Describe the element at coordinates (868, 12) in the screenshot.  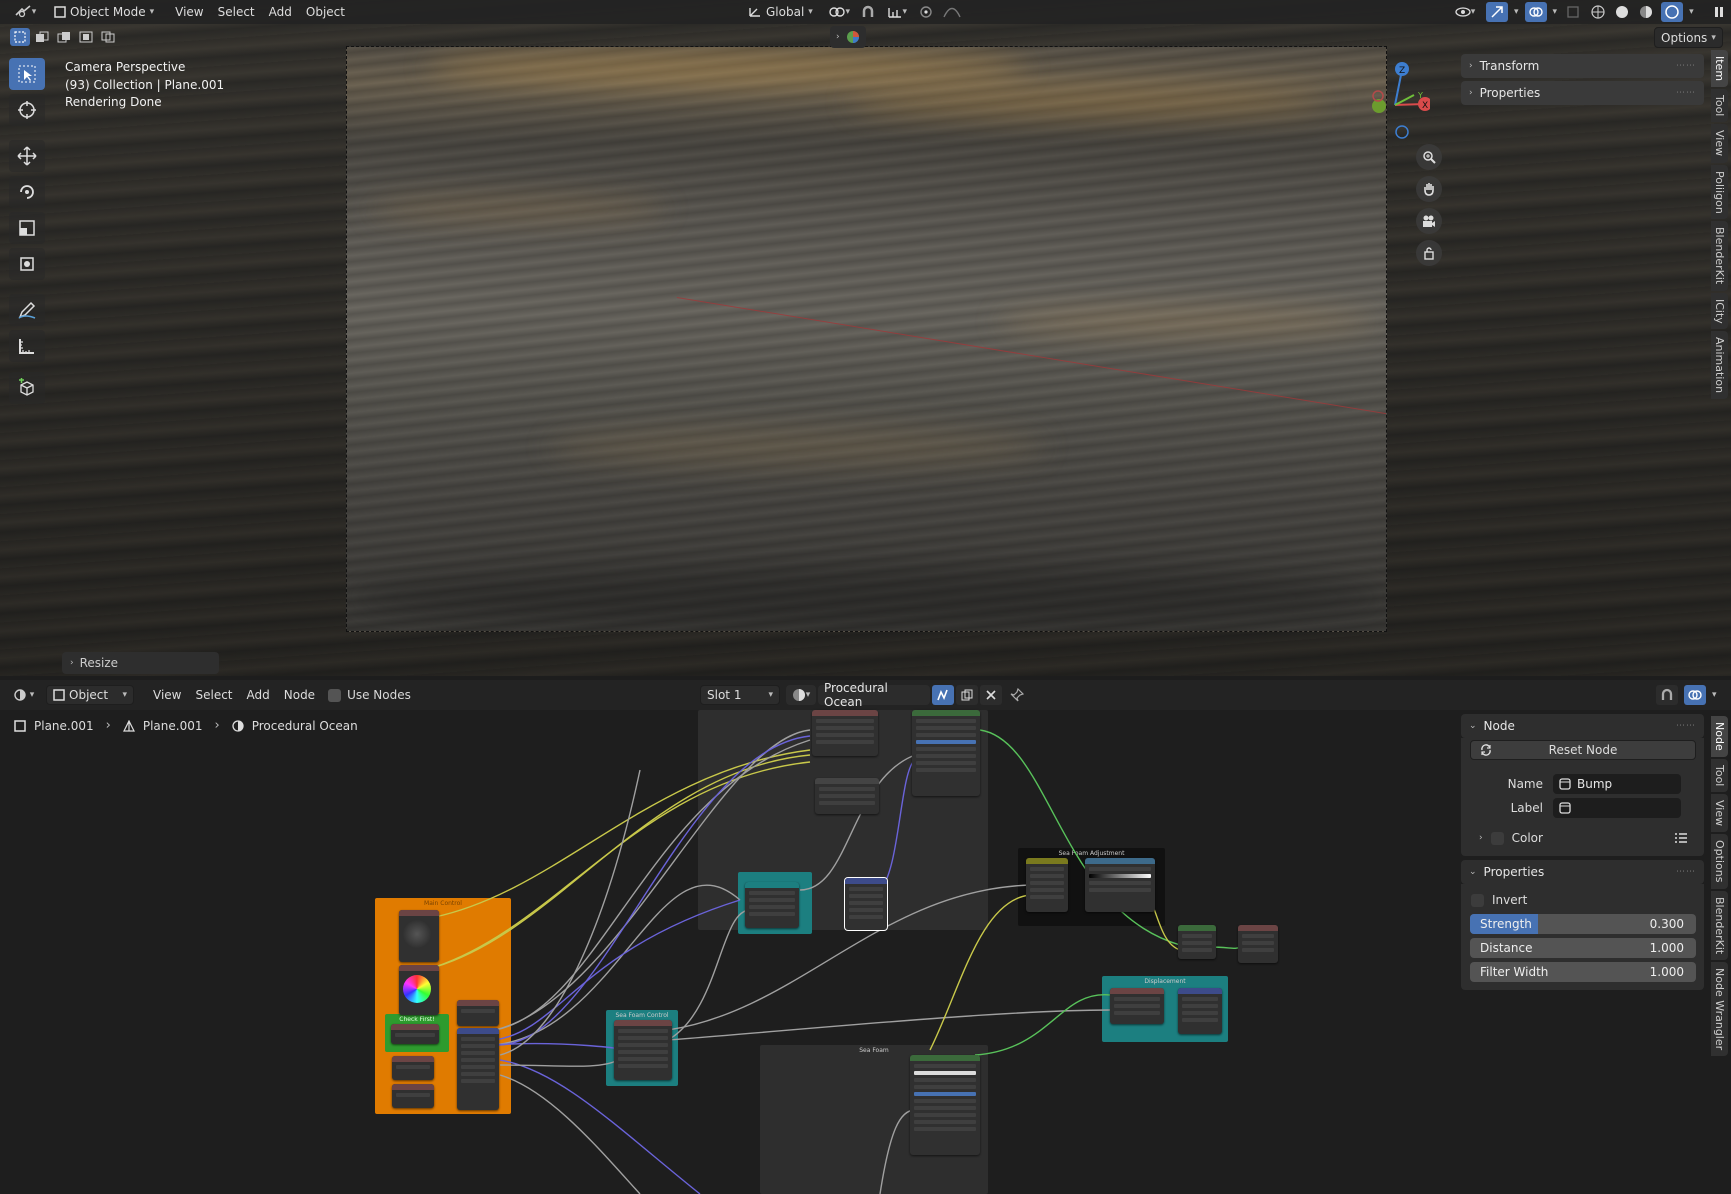
I see `snap-magnet-icon` at that location.